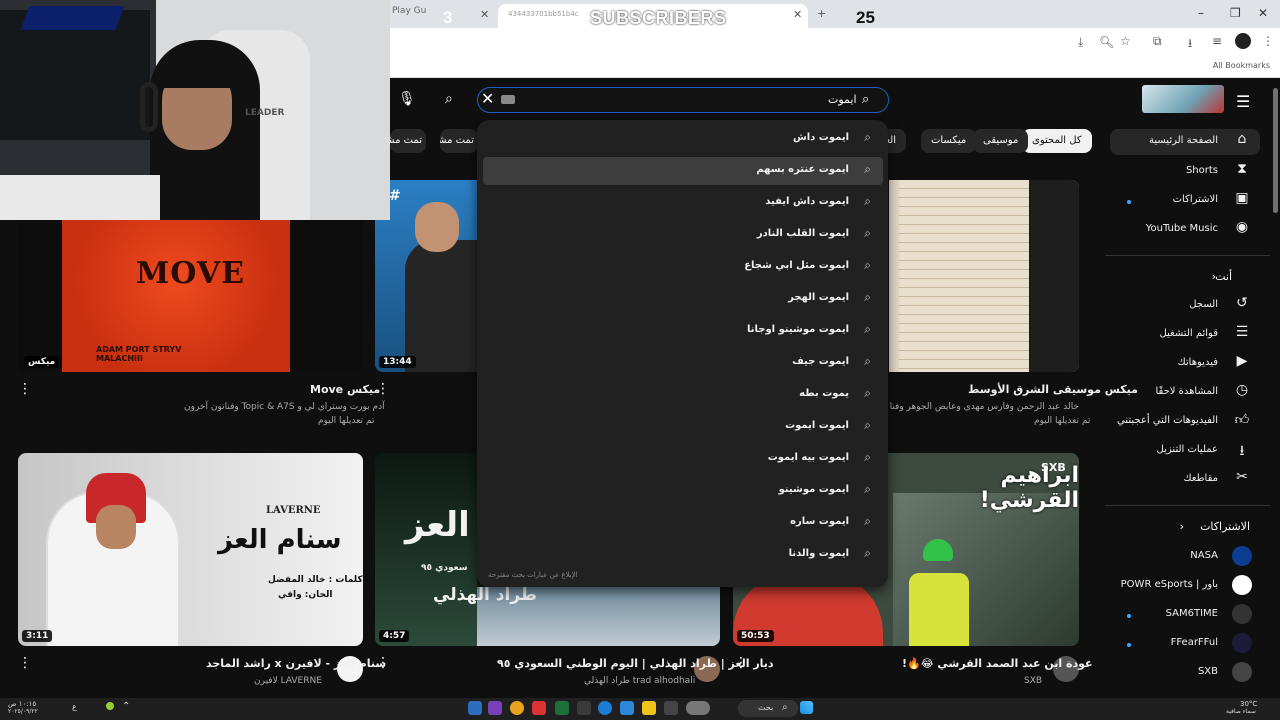  Describe the element at coordinates (22, 704) in the screenshot. I see `clock-time: ١٠:١٥ ص` at that location.